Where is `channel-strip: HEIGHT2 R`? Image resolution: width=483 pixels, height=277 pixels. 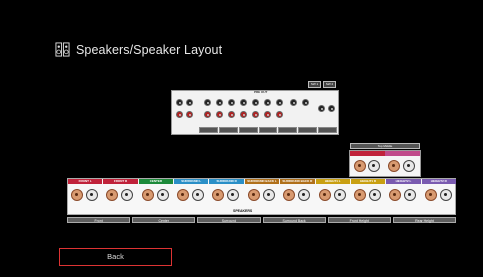
channel-strip: HEIGHT2 R is located at coordinates (438, 181).